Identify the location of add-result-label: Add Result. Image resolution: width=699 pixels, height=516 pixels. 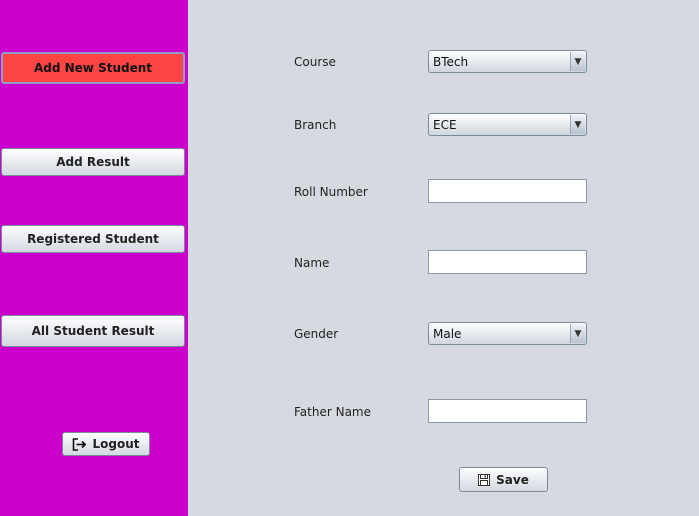
(93, 162).